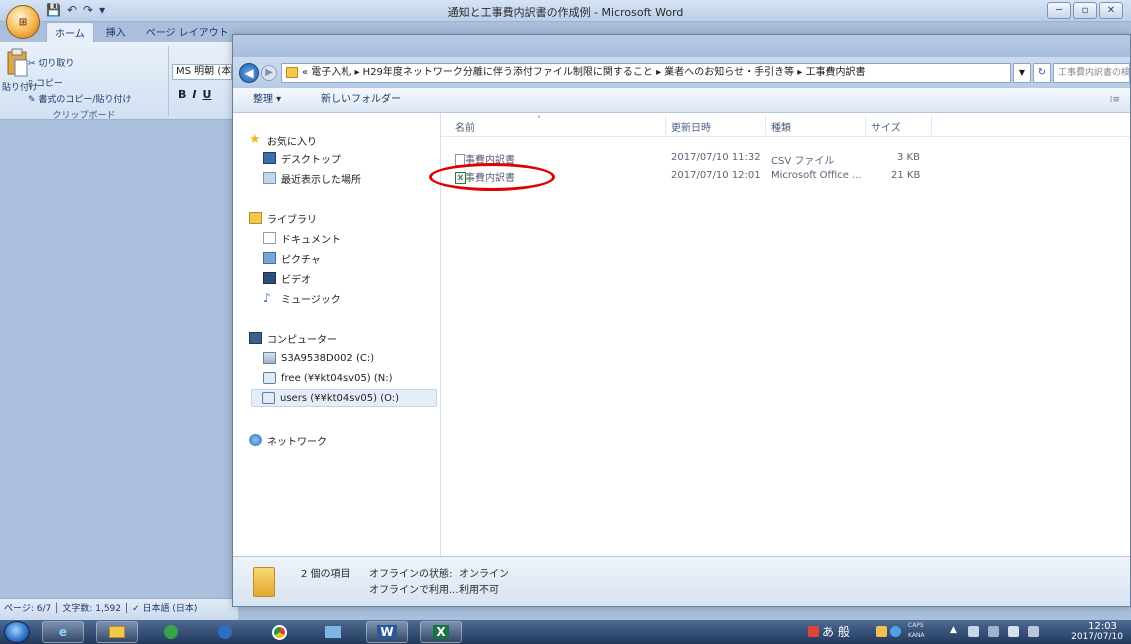  Describe the element at coordinates (255, 139) in the screenshot. I see `star-icon: ★` at that location.